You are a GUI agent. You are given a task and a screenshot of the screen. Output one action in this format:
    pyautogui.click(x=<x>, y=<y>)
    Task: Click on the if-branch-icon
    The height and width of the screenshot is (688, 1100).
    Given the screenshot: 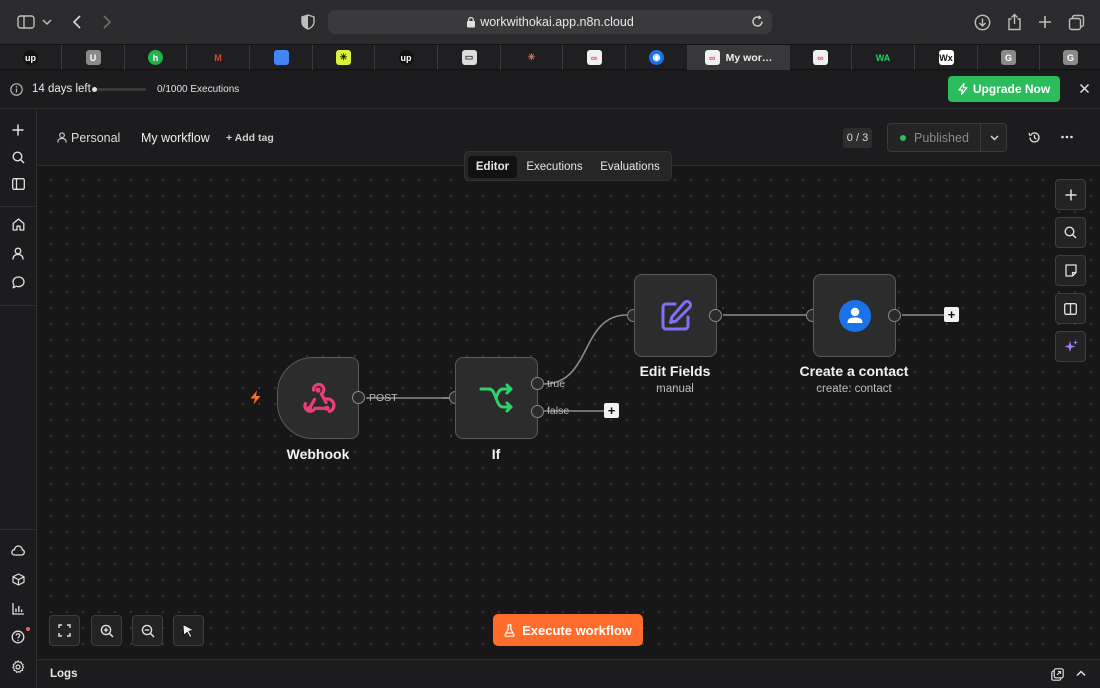 What is the action you would take?
    pyautogui.click(x=495, y=398)
    